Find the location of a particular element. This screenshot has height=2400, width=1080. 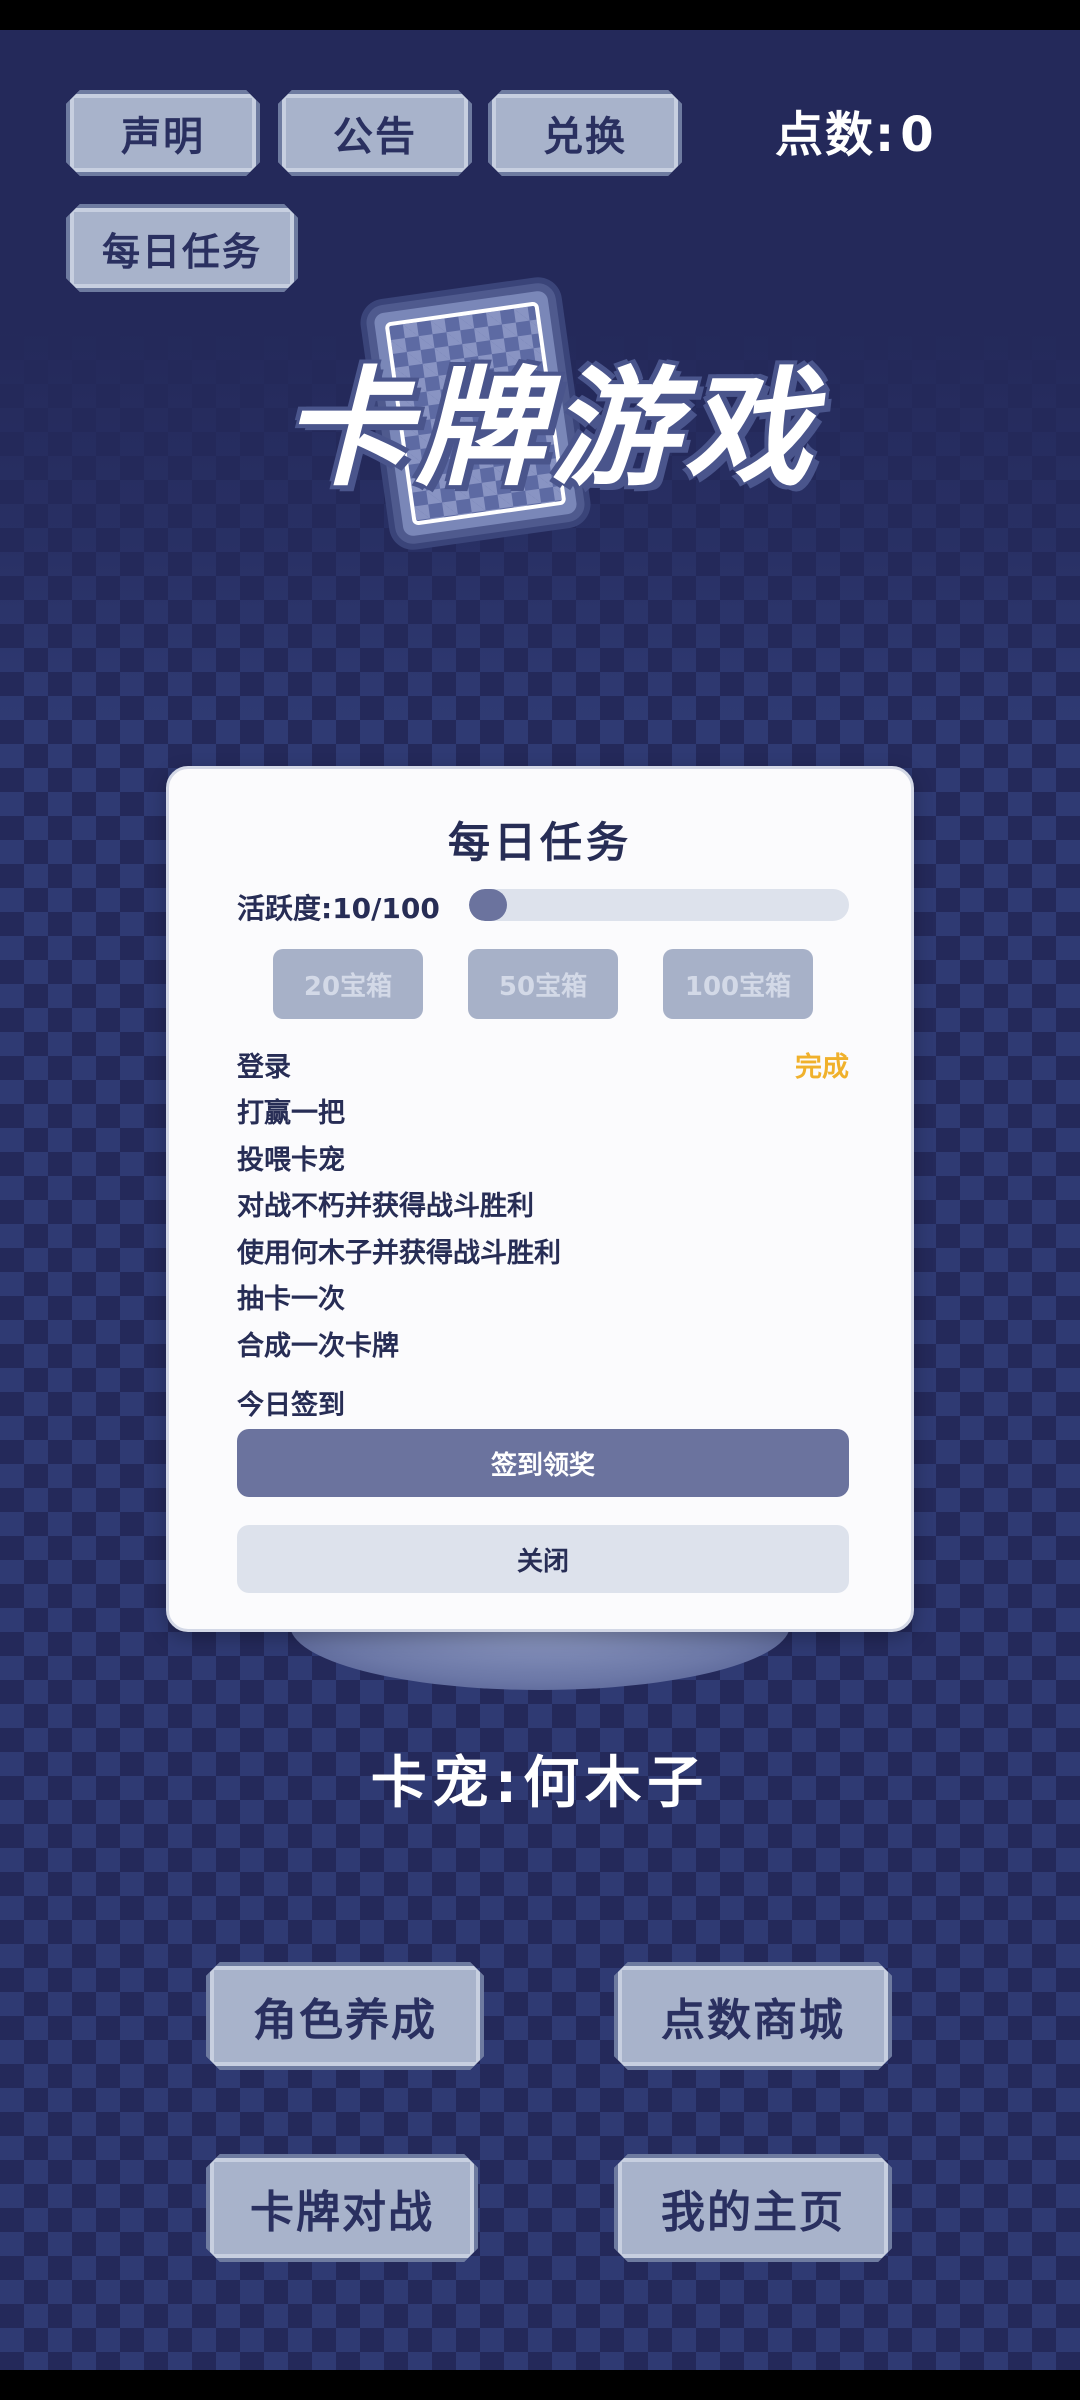

task-item-use-pet-win: 使用何木子并获得战斗胜利 is located at coordinates (543, 1250).